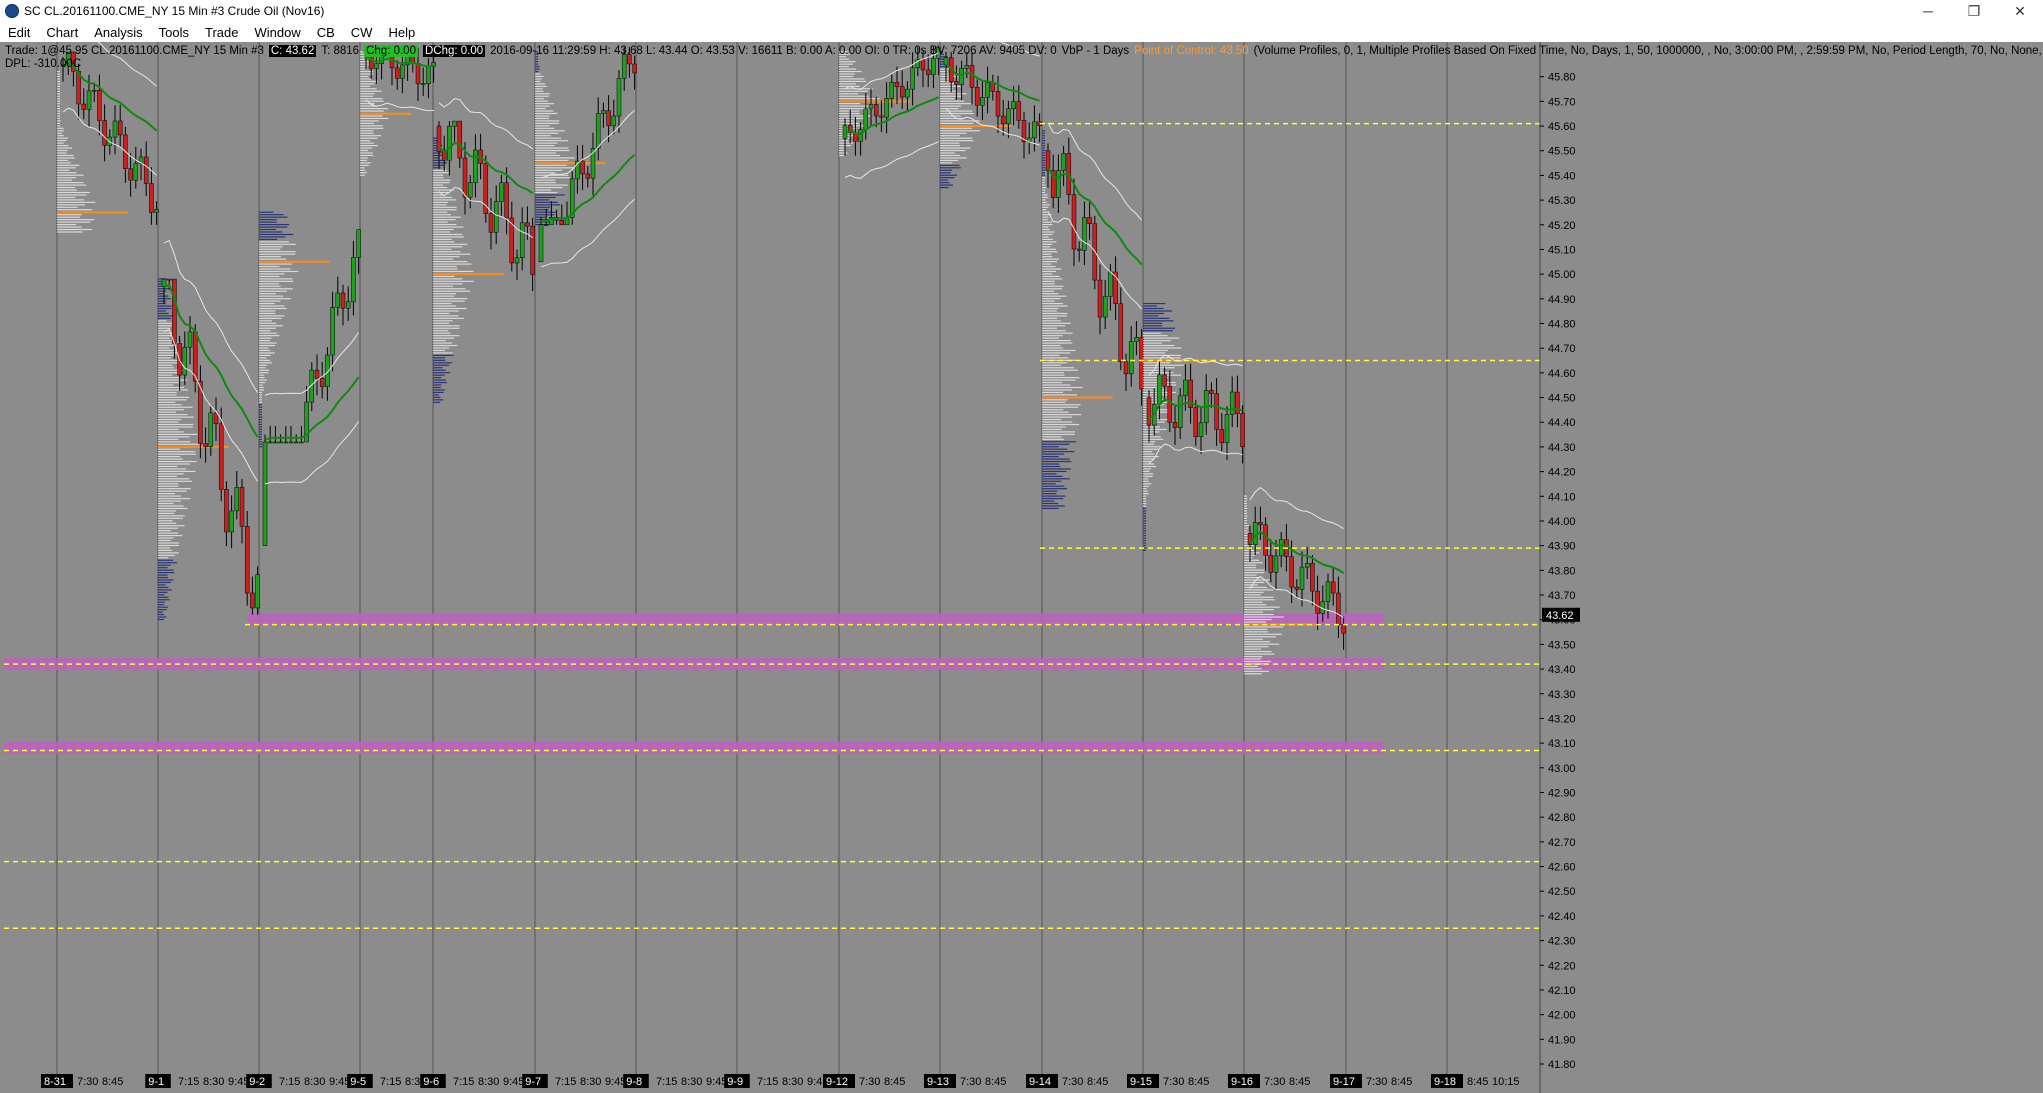 The width and height of the screenshot is (2043, 1093). I want to click on menu-window: Window, so click(277, 32).